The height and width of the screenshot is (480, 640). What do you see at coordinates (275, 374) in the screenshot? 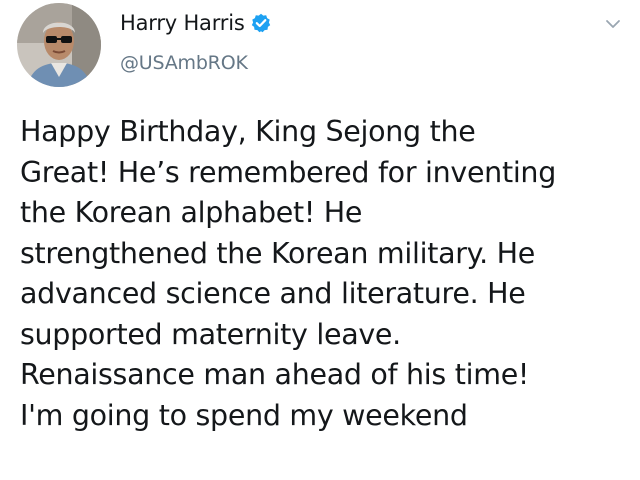
I see `tweet-text-line: Renaissance man ahead of his time!` at bounding box center [275, 374].